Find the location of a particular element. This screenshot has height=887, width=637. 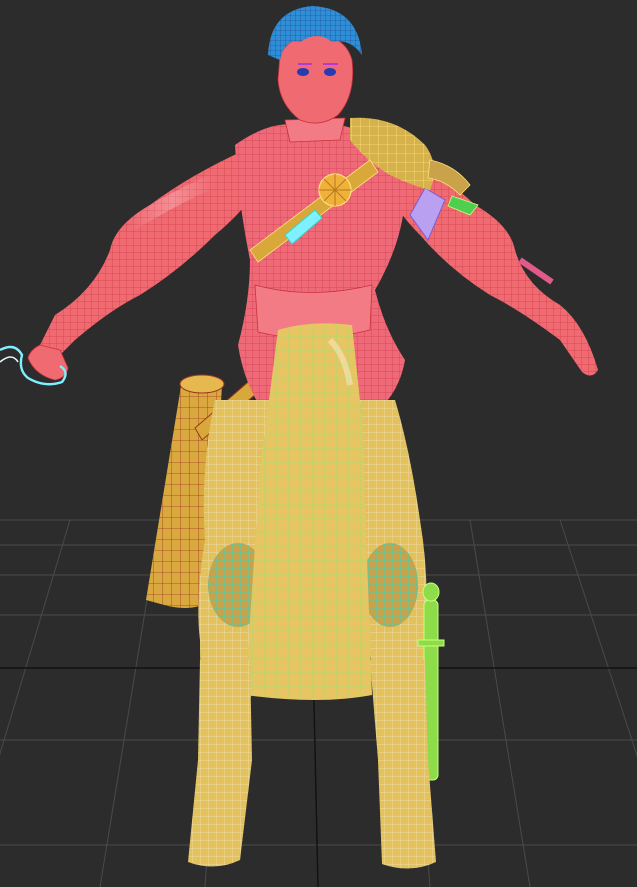

head is located at coordinates (315, 79).